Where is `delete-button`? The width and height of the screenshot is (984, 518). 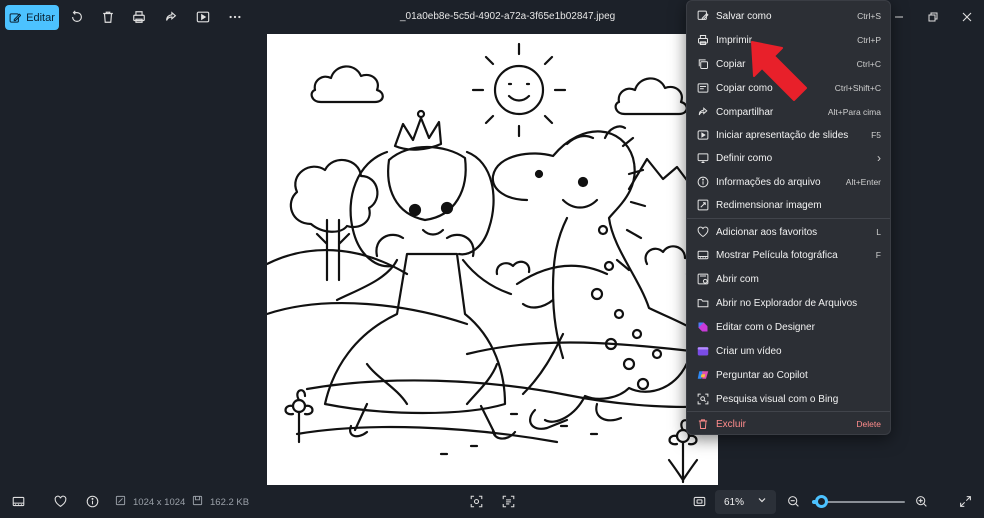 delete-button is located at coordinates (108, 17).